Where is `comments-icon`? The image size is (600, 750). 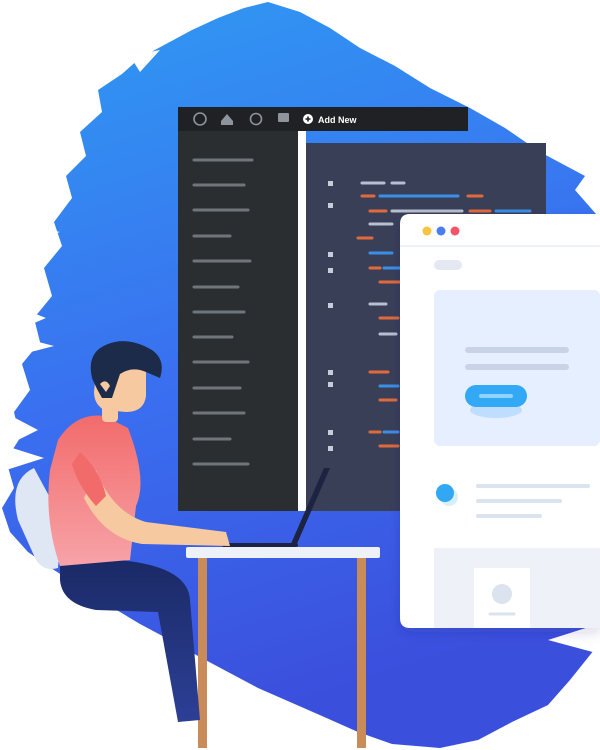 comments-icon is located at coordinates (283, 117).